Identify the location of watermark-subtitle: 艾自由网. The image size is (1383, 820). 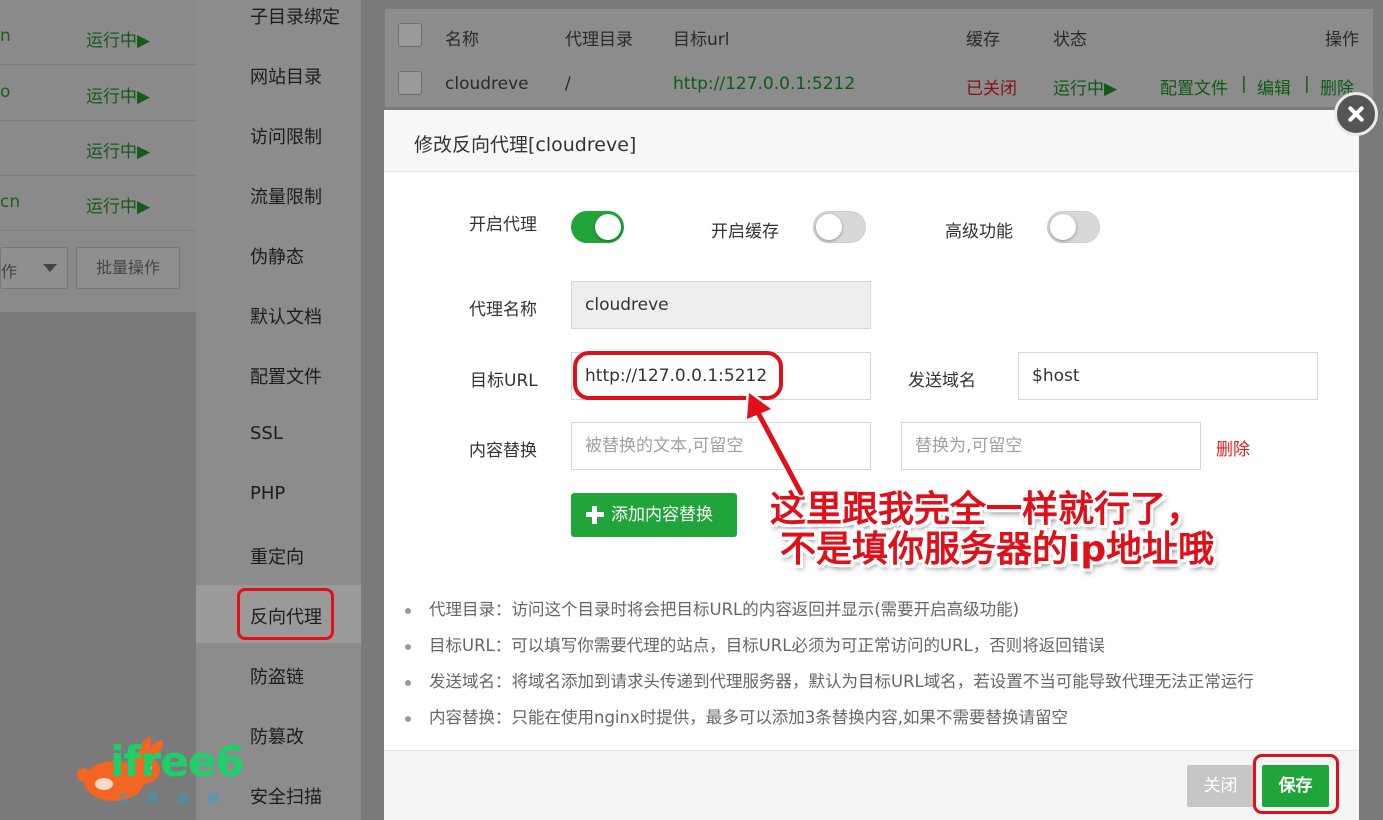
(168, 798).